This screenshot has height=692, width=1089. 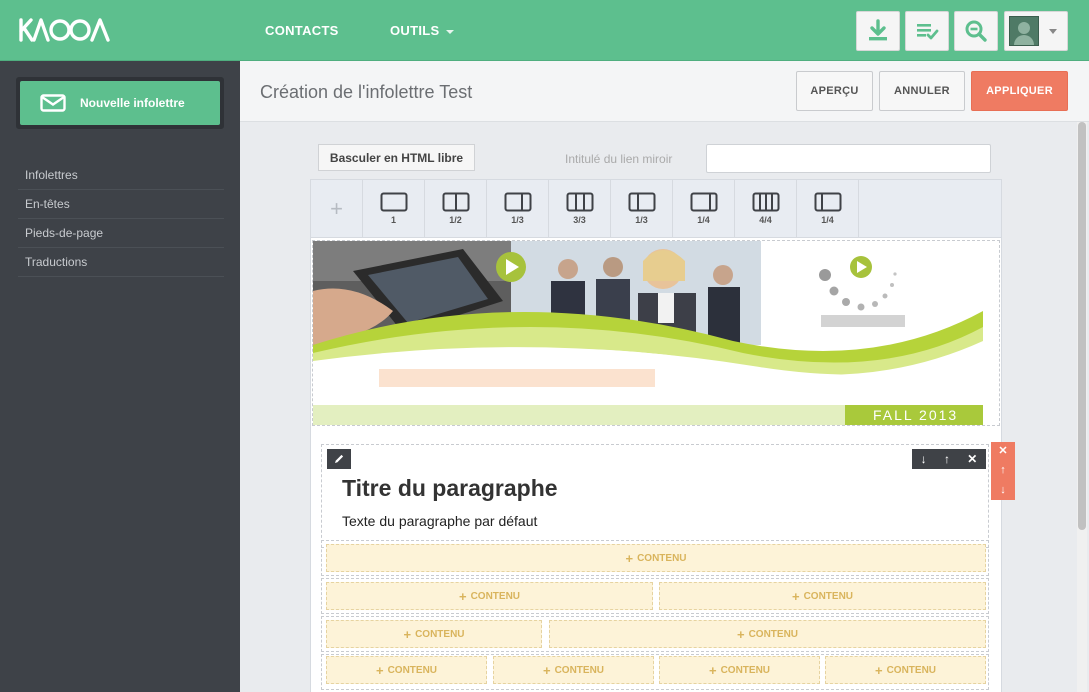 I want to click on logo-wordmark, so click(x=64, y=30).